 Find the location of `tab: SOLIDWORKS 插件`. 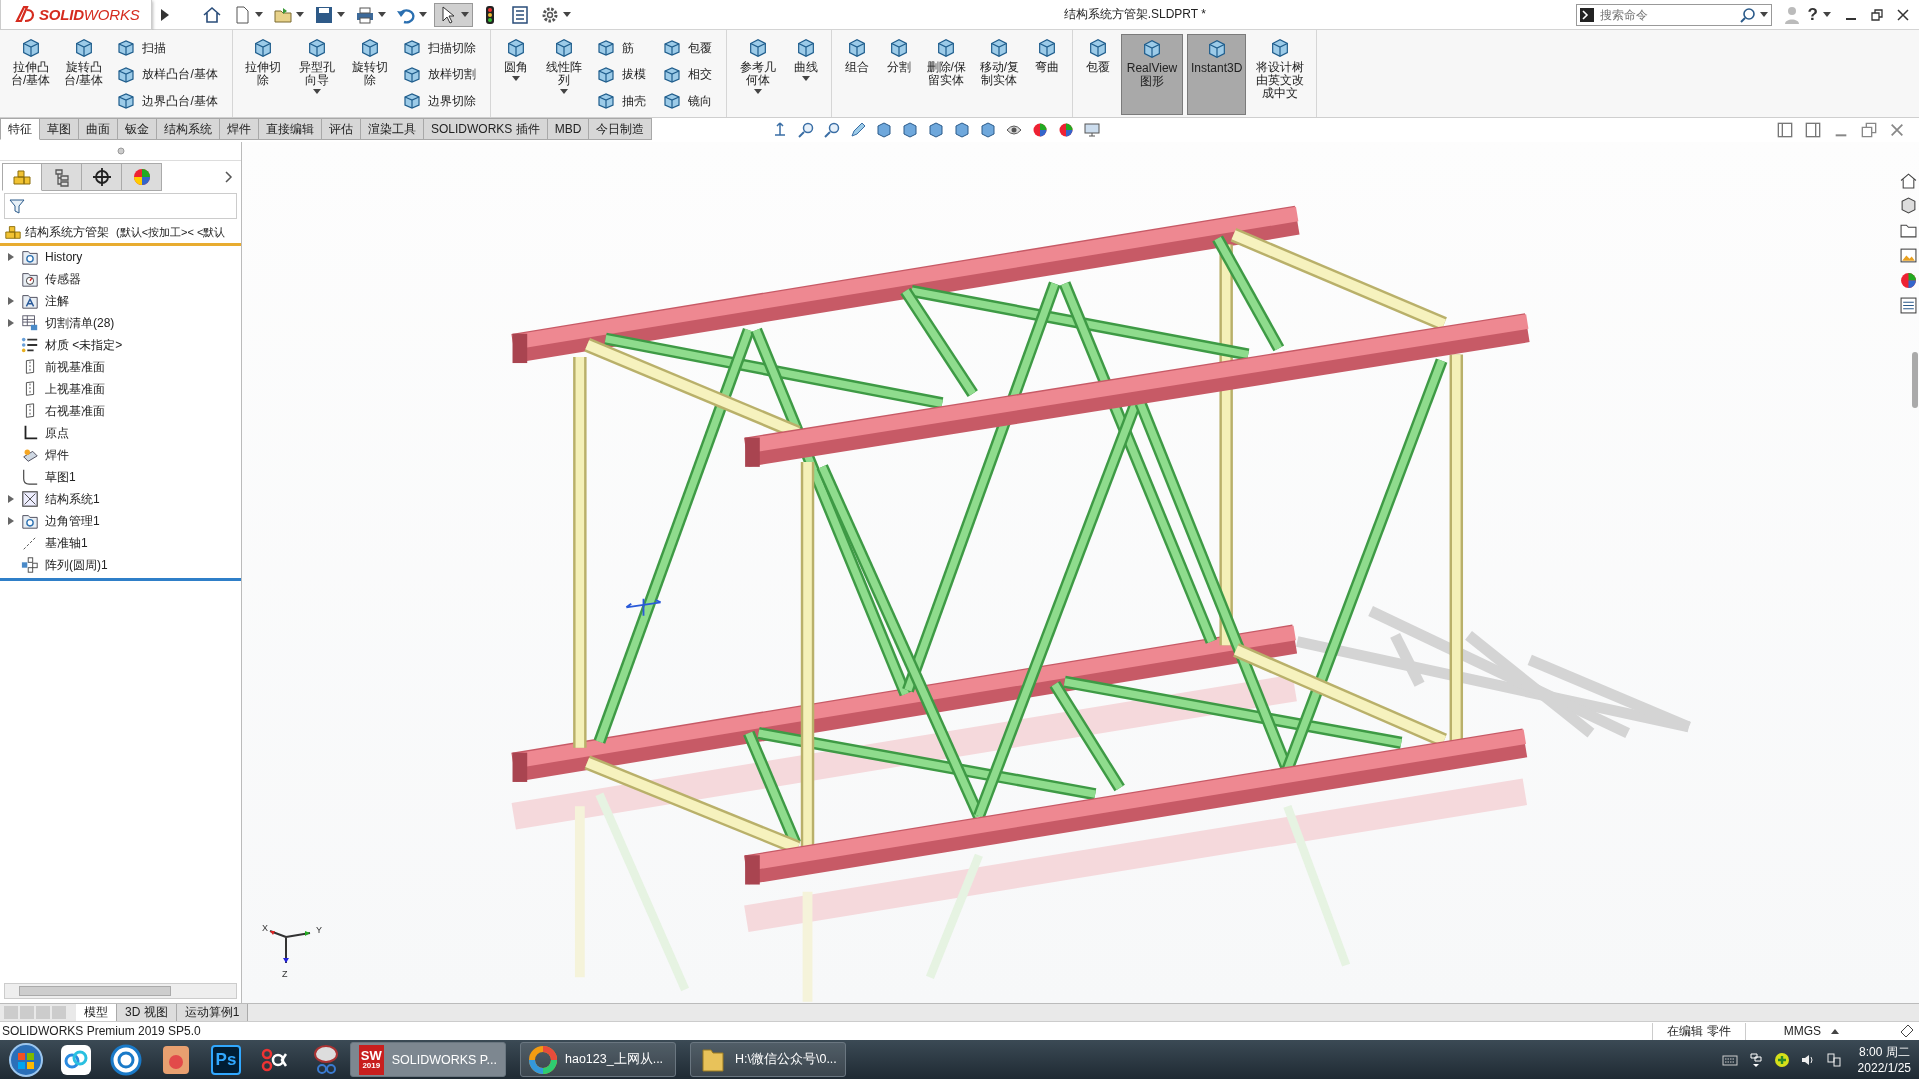

tab: SOLIDWORKS 插件 is located at coordinates (486, 129).